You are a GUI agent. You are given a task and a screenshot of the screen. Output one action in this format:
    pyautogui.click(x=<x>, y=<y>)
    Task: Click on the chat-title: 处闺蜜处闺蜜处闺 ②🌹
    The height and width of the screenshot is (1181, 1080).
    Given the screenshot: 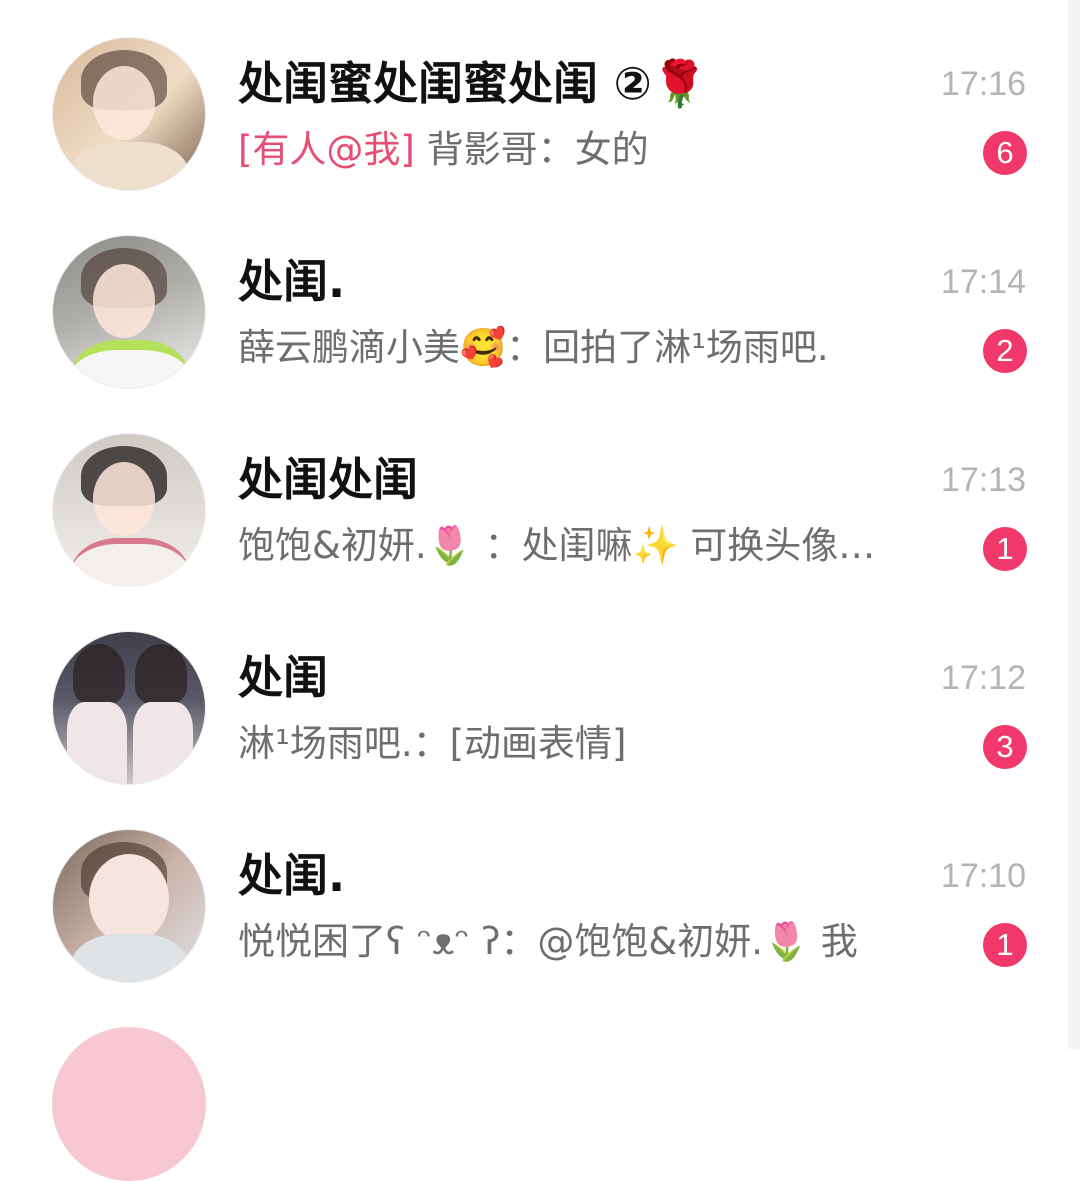 What is the action you would take?
    pyautogui.click(x=473, y=83)
    